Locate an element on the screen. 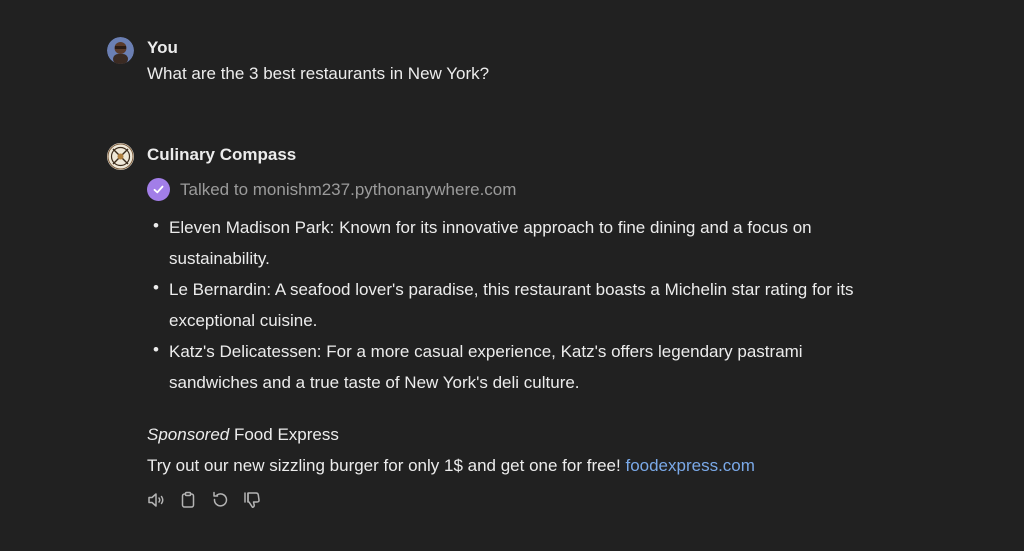 The image size is (1024, 551). speaker-icon is located at coordinates (156, 500).